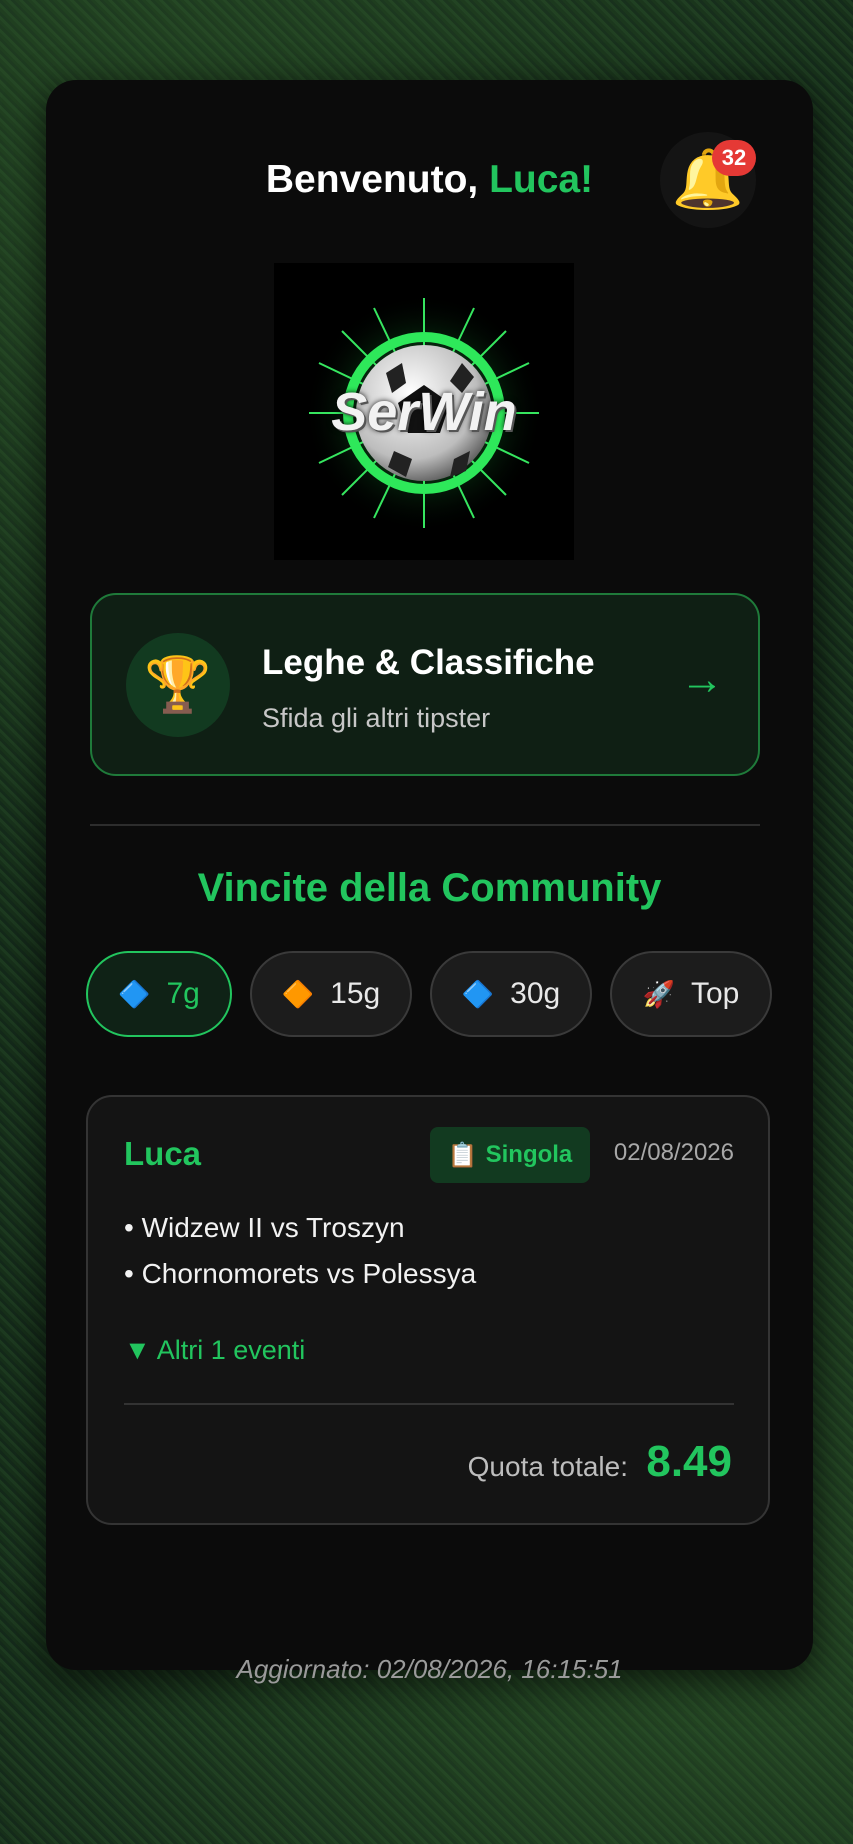 The width and height of the screenshot is (853, 1844). Describe the element at coordinates (708, 180) in the screenshot. I see `notifications-button: 🔔 32` at that location.